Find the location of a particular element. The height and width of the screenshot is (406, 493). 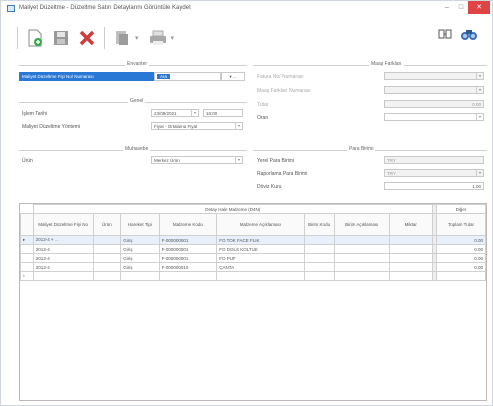

vat-row-label: Maaş Farkları Numarası is located at coordinates (284, 91).